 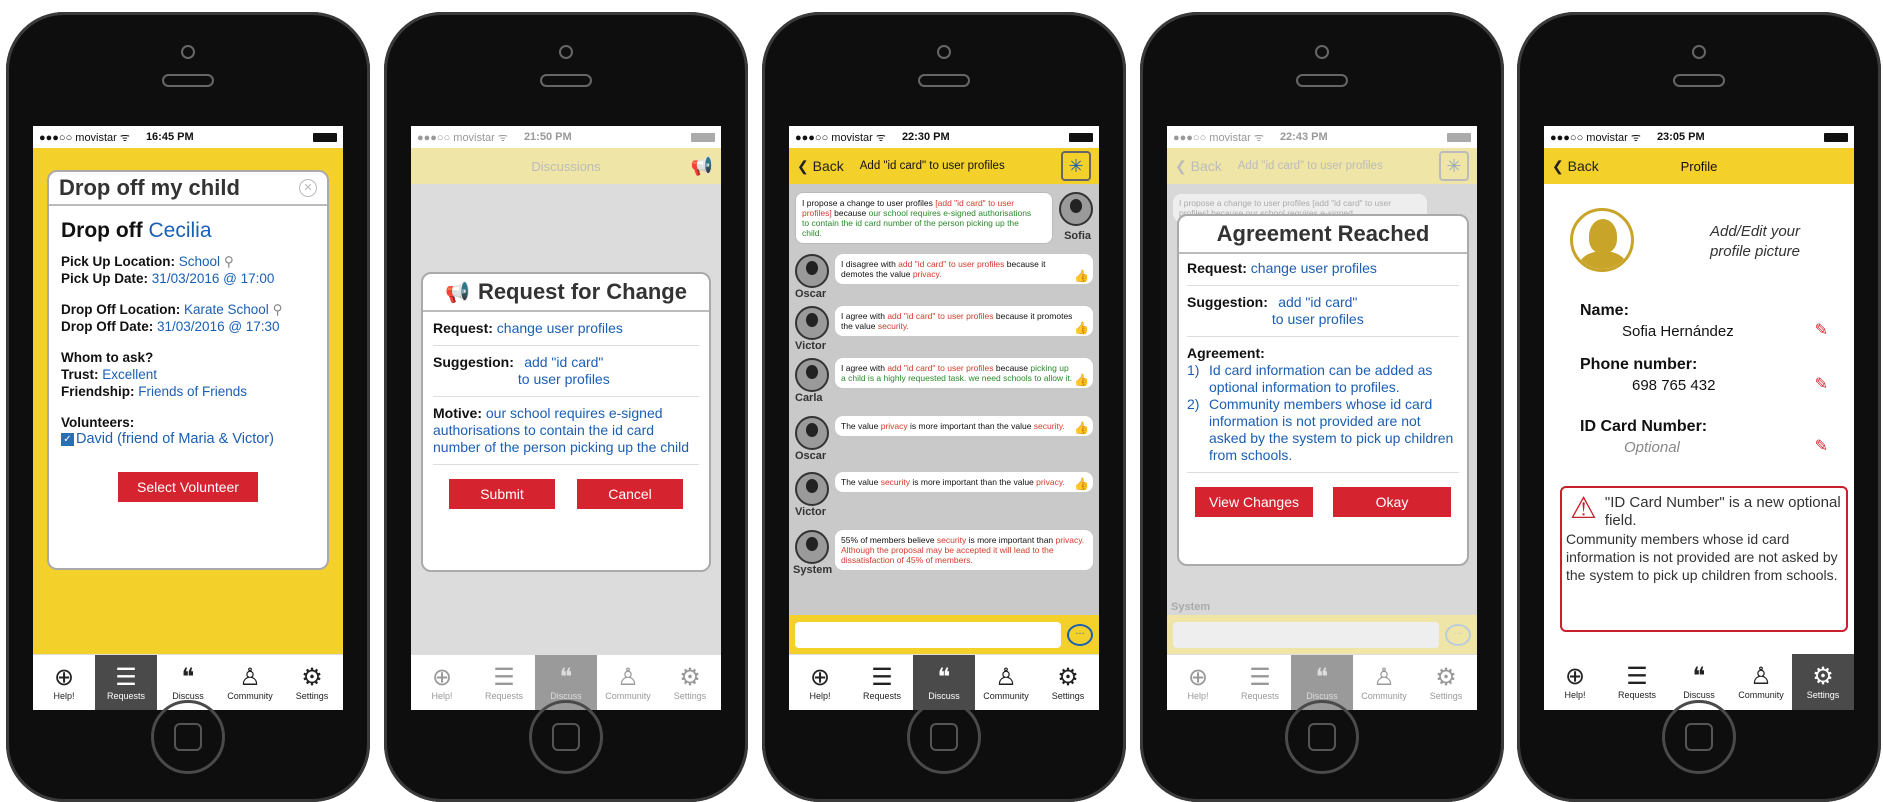 What do you see at coordinates (308, 188) in the screenshot?
I see `close-icon: ✕` at bounding box center [308, 188].